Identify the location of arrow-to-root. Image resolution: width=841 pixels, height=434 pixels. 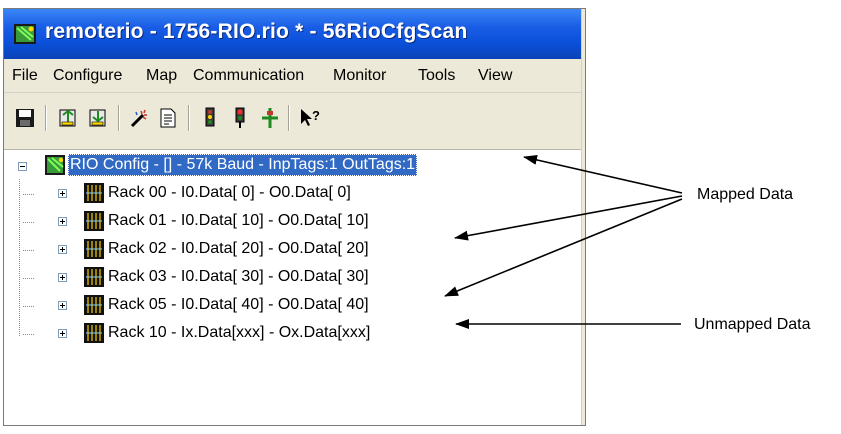
(603, 174).